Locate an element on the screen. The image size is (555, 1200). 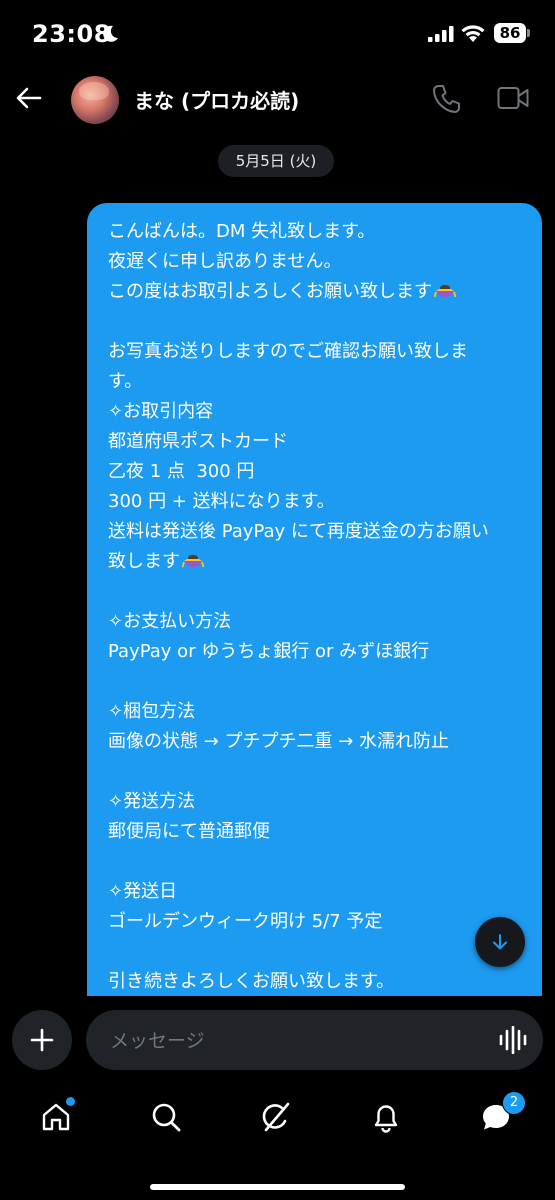
bottom-navigation: 2 is located at coordinates (277, 1118).